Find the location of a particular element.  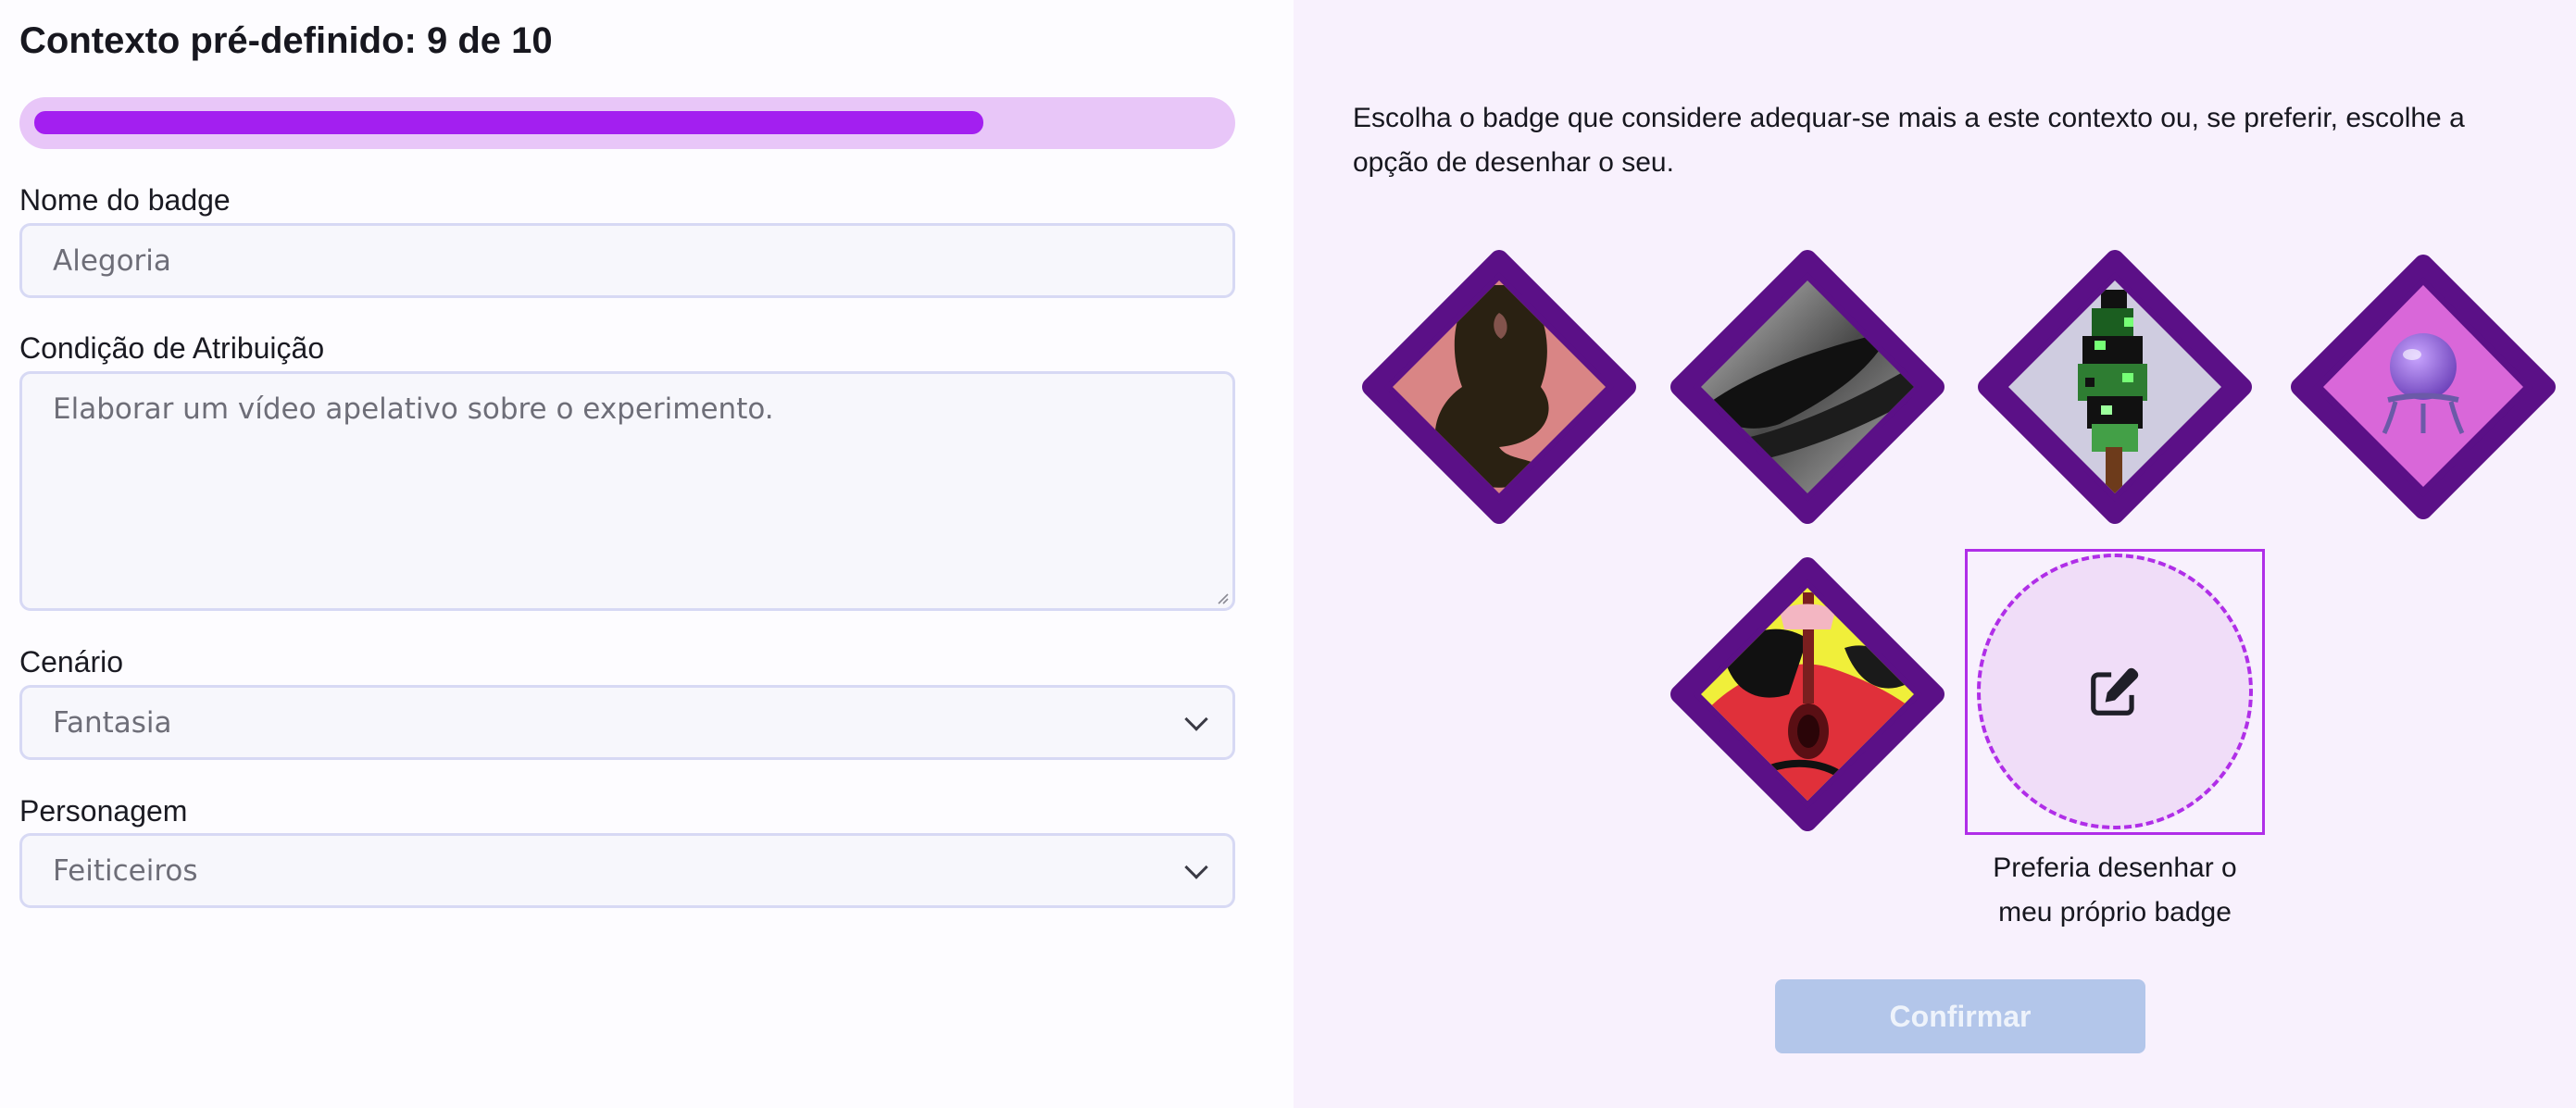

scenario-value: Fantasia is located at coordinates (113, 722).